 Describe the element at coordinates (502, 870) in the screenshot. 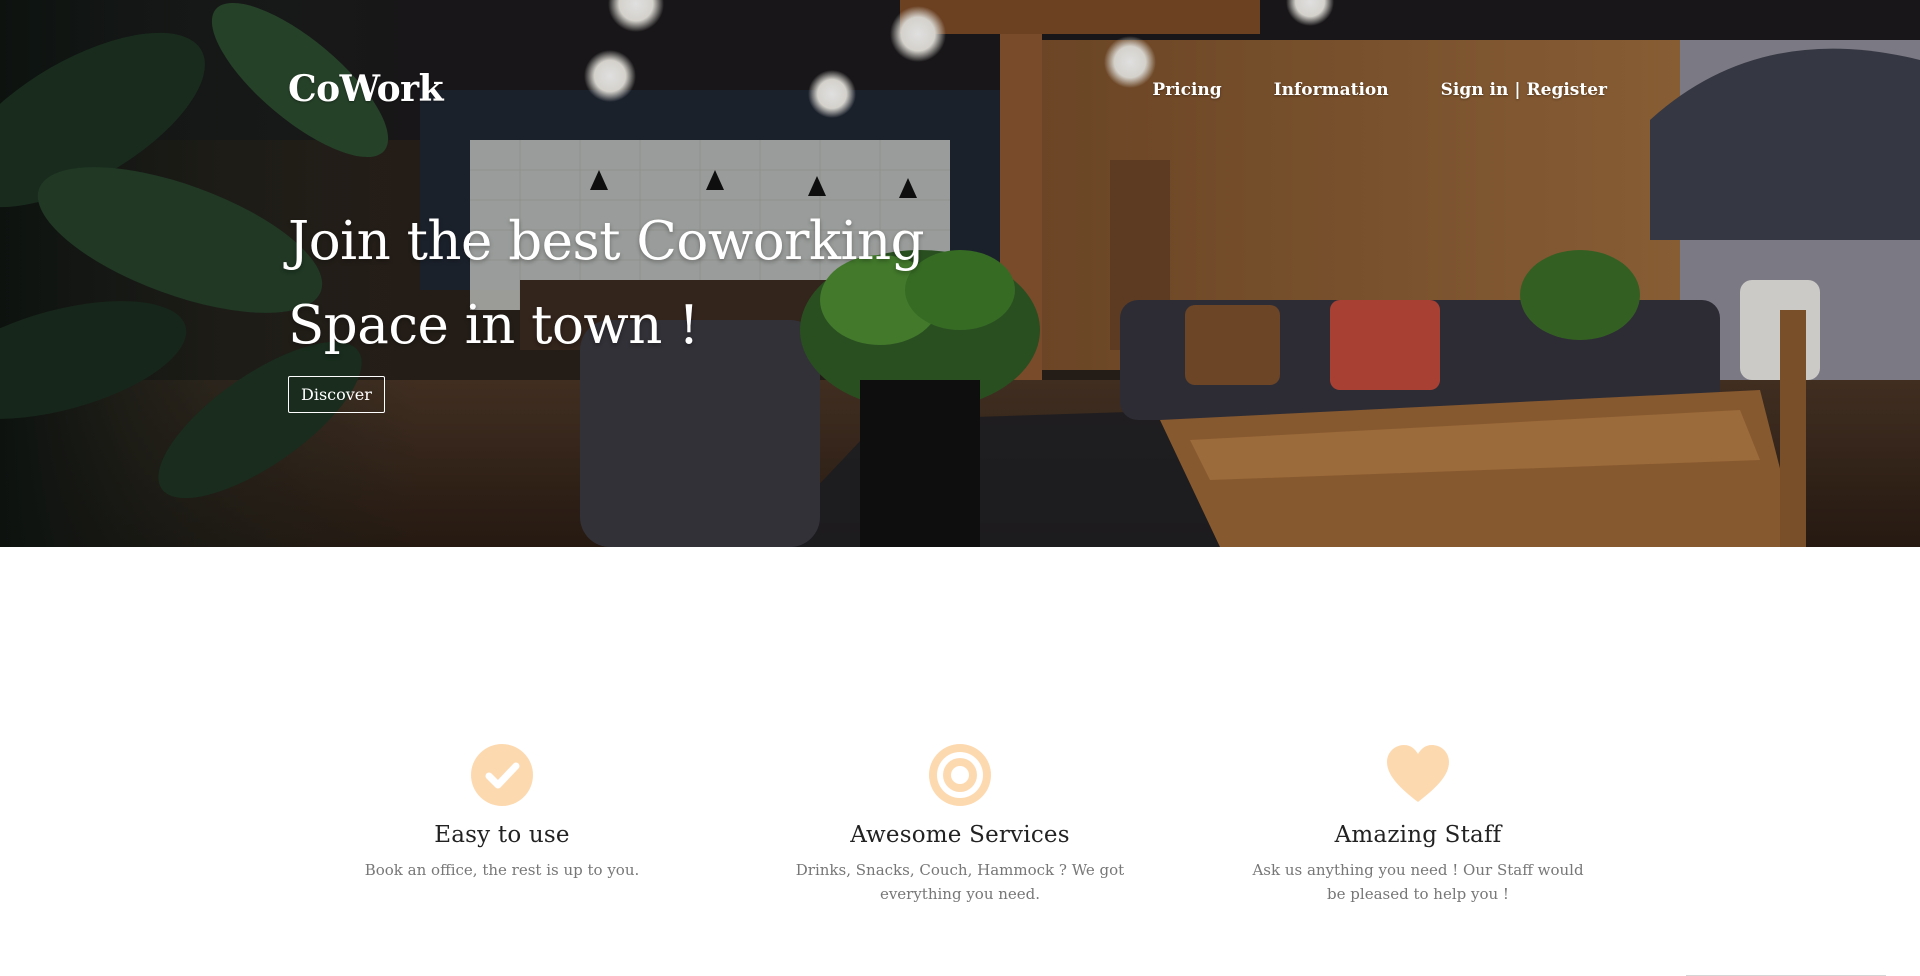

I see `feature-text: Book an office, the rest is up to you.` at that location.